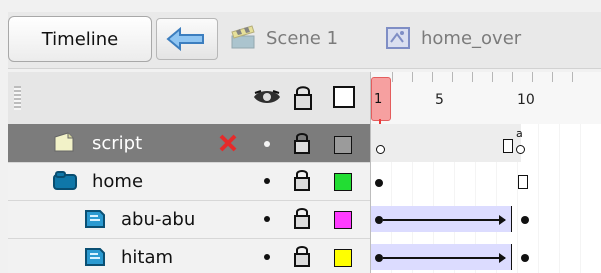 Image resolution: width=601 pixels, height=273 pixels. Describe the element at coordinates (189, 143) in the screenshot. I see `layer-row-script: script` at that location.